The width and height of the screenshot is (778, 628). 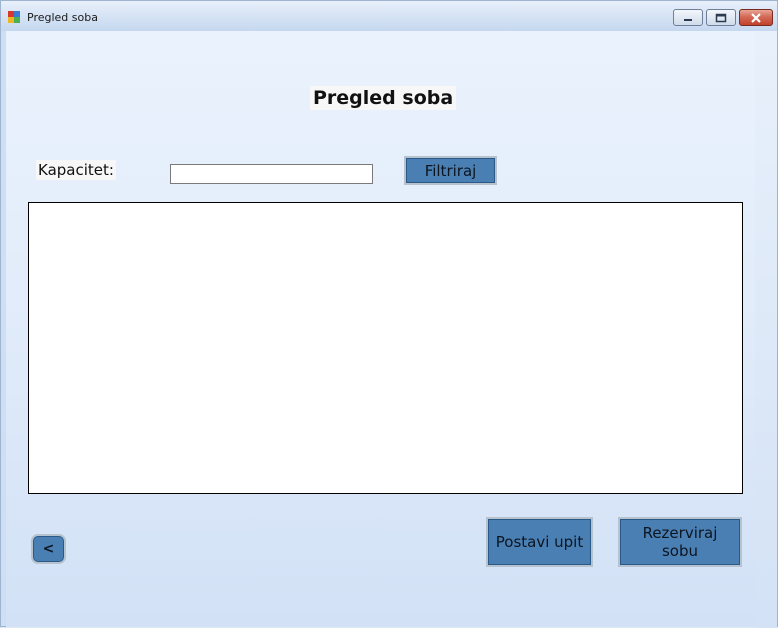 I want to click on ask-question-label: Postavi upit, so click(x=539, y=542).